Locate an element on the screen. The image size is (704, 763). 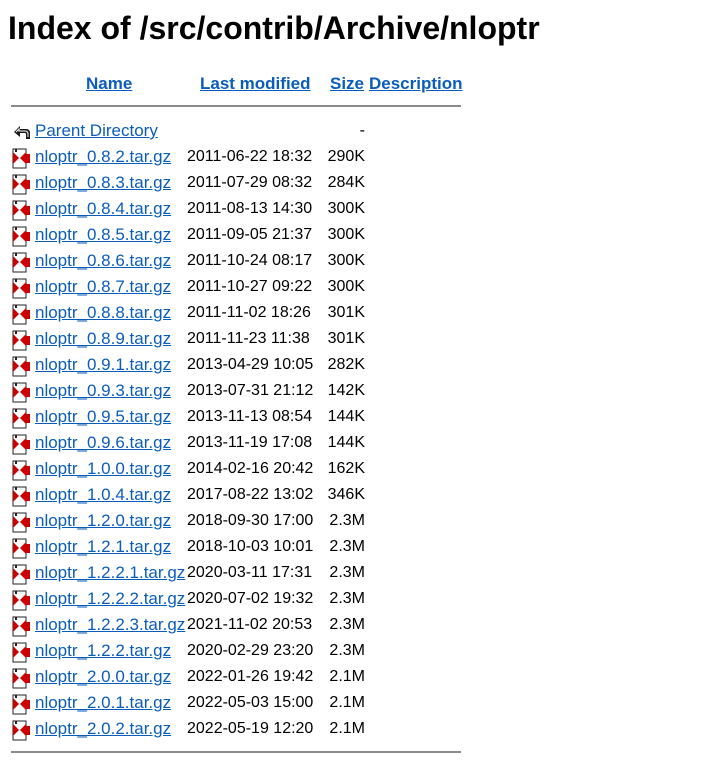
file-row: nloptr_0.8.5.tar.gz 2011-09-05 21:37 300K is located at coordinates (352, 236).